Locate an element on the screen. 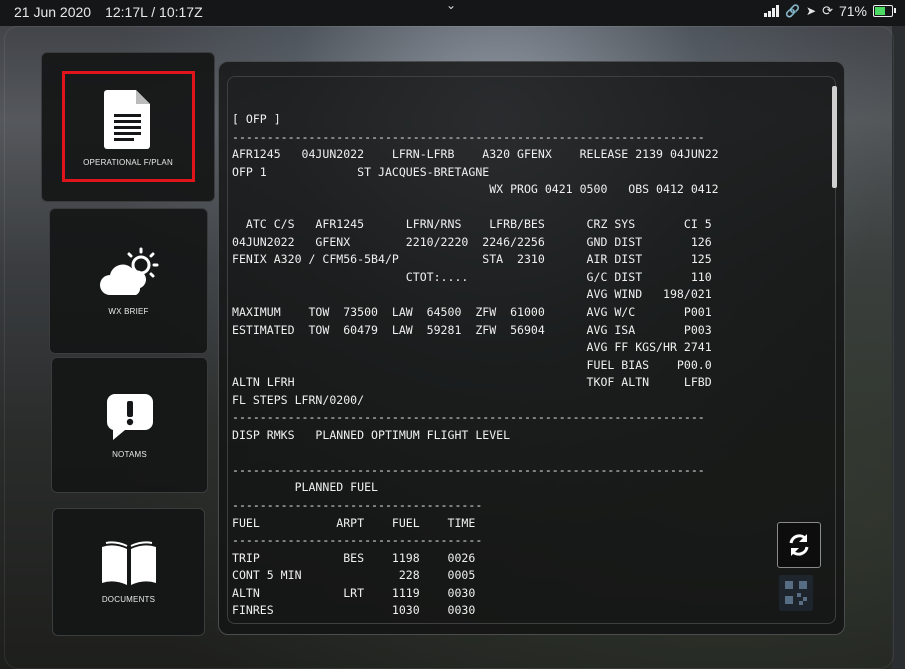 The width and height of the screenshot is (905, 669). nav-label-notams: NOTAMS is located at coordinates (129, 454).